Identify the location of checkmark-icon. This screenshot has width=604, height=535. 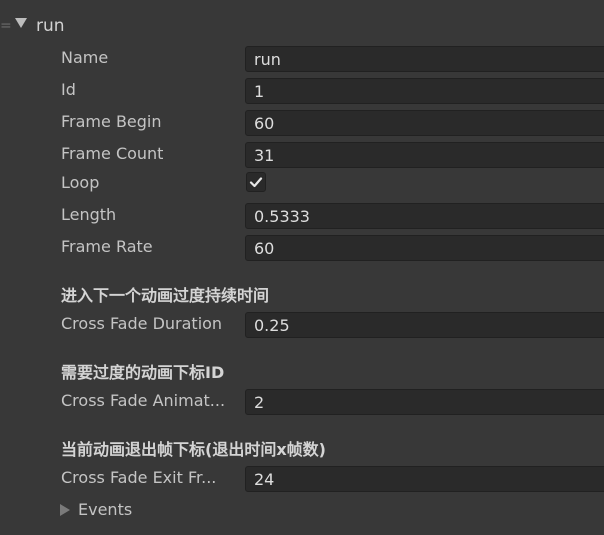
(256, 182).